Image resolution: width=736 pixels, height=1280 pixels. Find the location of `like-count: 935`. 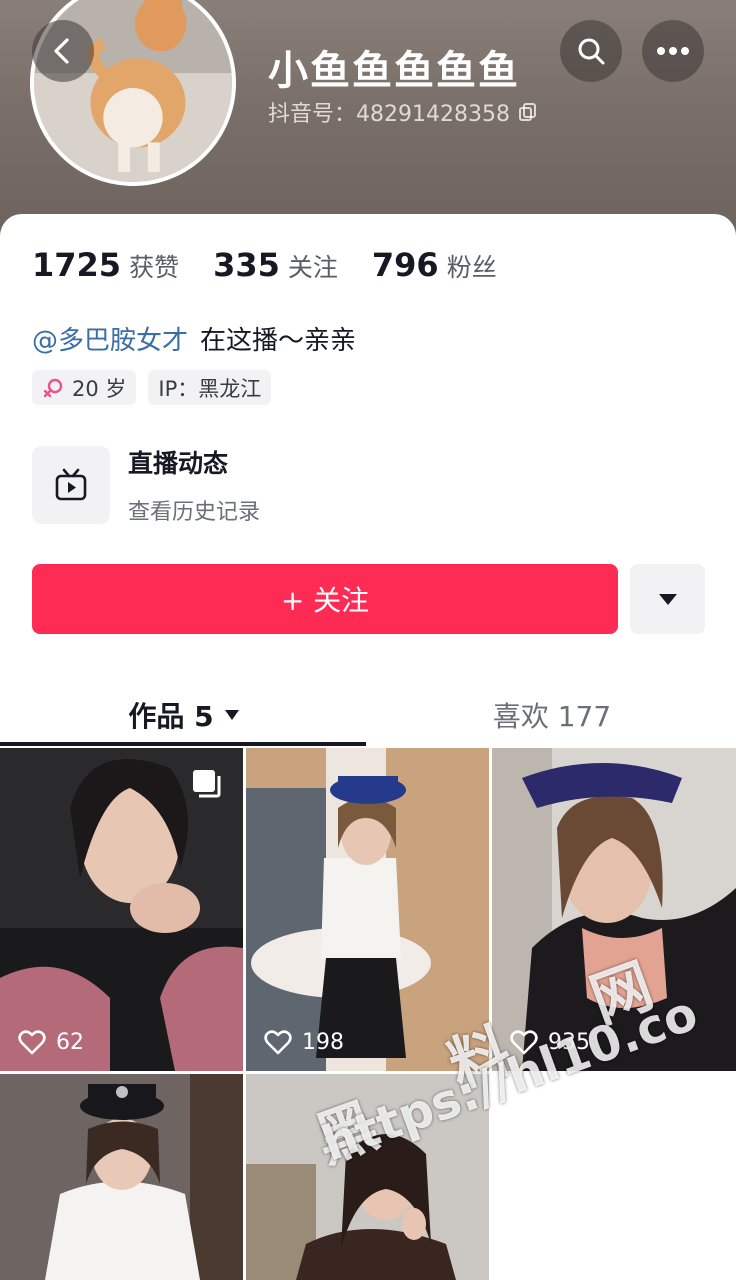

like-count: 935 is located at coordinates (550, 1042).